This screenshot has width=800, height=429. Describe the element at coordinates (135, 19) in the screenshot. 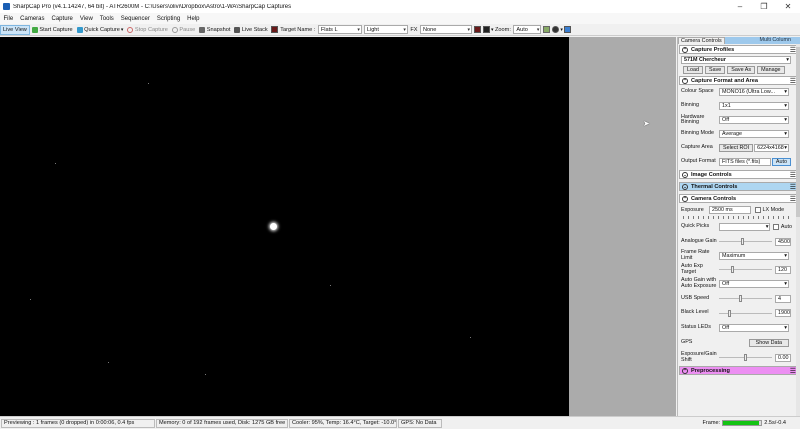

I see `menu-sequencer: Sequencer` at that location.